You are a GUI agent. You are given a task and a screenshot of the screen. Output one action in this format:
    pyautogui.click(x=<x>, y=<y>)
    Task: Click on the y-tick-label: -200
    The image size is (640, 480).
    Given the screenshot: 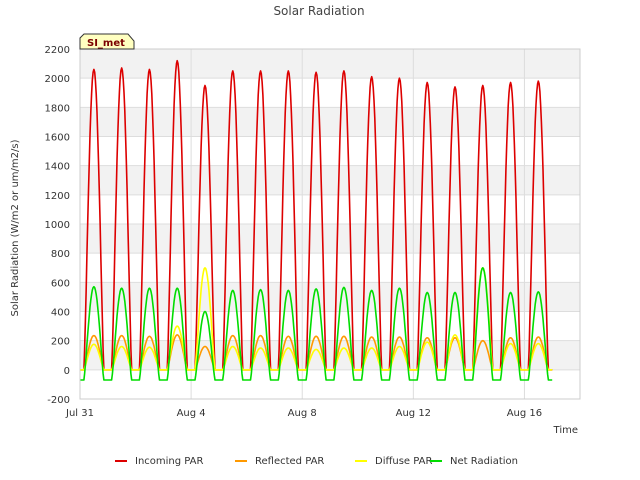 What is the action you would take?
    pyautogui.click(x=58, y=400)
    